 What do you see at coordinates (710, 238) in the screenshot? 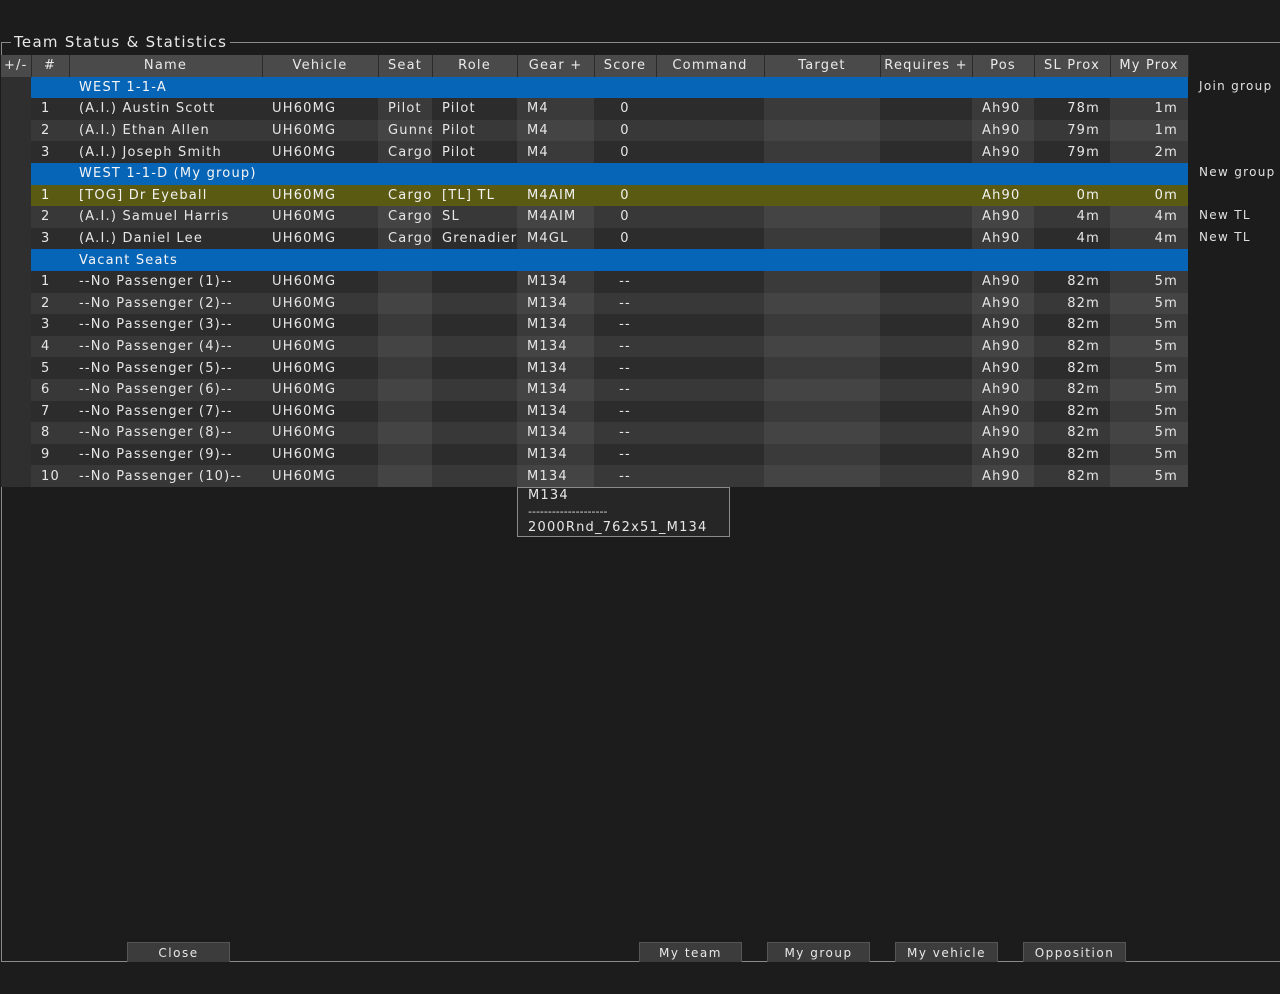
I see `command-cell` at bounding box center [710, 238].